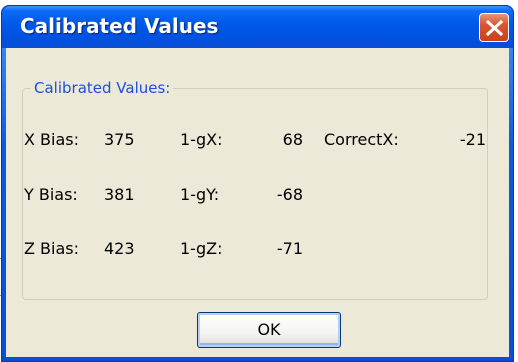 The image size is (518, 362). What do you see at coordinates (119, 248) in the screenshot?
I see `z-bias-value: 423` at bounding box center [119, 248].